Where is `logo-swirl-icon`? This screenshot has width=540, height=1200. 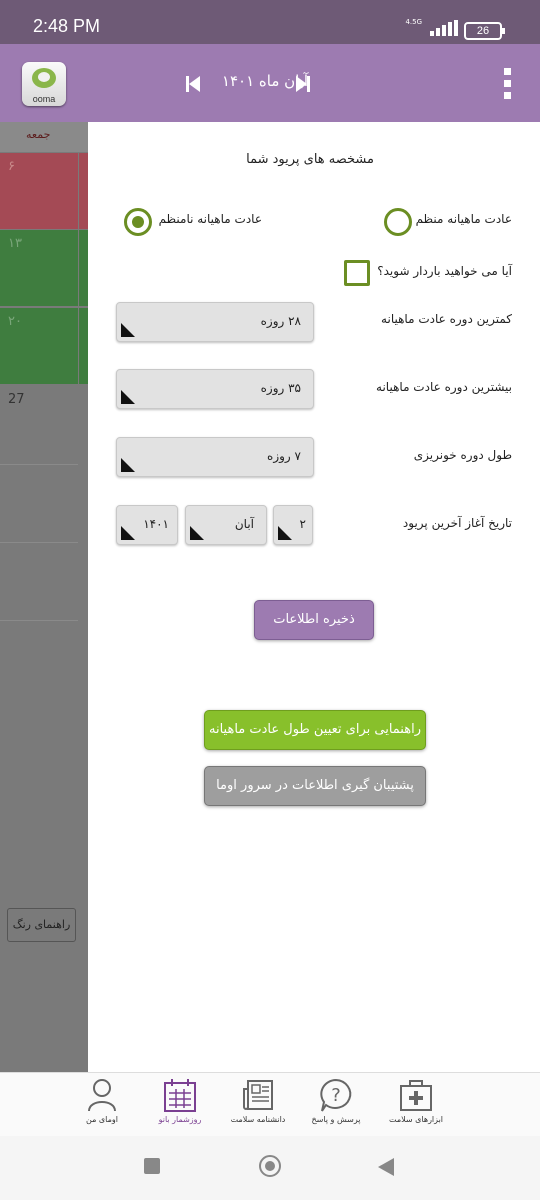 logo-swirl-icon is located at coordinates (44, 78).